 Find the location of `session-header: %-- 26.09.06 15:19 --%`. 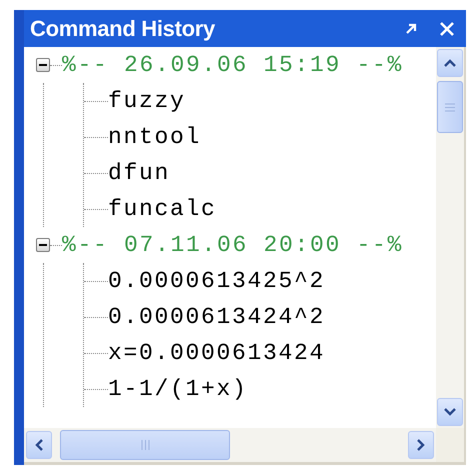

session-header: %-- 26.09.06 15:19 --% is located at coordinates (233, 65).